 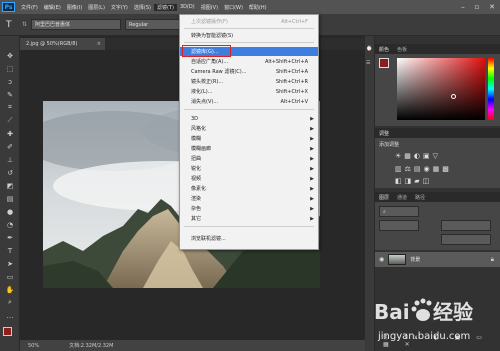 What do you see at coordinates (249, 35) in the screenshot?
I see `menu-item-convert-smart-filter: 转换为智能滤镜(S)` at bounding box center [249, 35].